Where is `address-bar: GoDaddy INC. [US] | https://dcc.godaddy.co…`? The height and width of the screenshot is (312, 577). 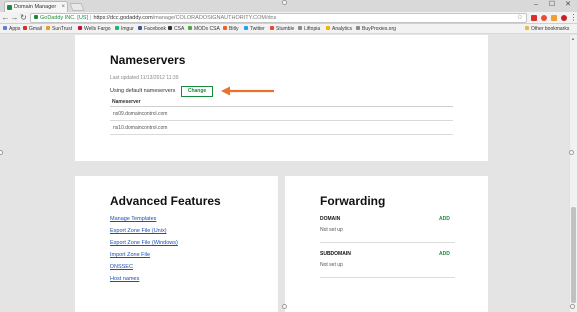
address-bar: GoDaddy INC. [US] | https://dcc.godaddy.co… is located at coordinates (278, 18).